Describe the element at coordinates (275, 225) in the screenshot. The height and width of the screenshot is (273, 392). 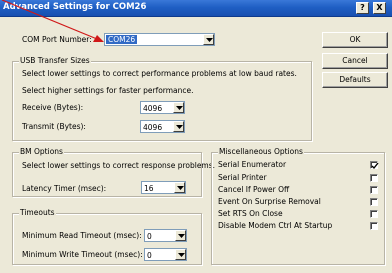
I see `misc-option-label: Disable Modem Ctrl At Startup` at that location.